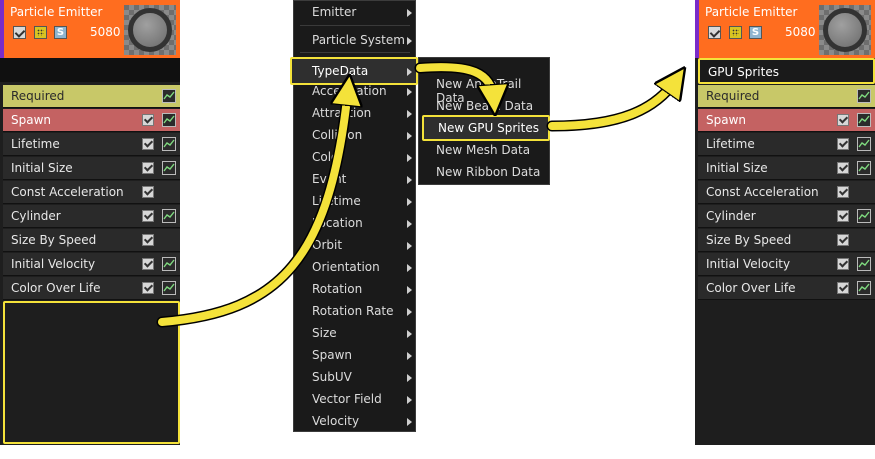 Image resolution: width=875 pixels, height=459 pixels. Describe the element at coordinates (354, 223) in the screenshot. I see `menu-item-location: Location` at that location.